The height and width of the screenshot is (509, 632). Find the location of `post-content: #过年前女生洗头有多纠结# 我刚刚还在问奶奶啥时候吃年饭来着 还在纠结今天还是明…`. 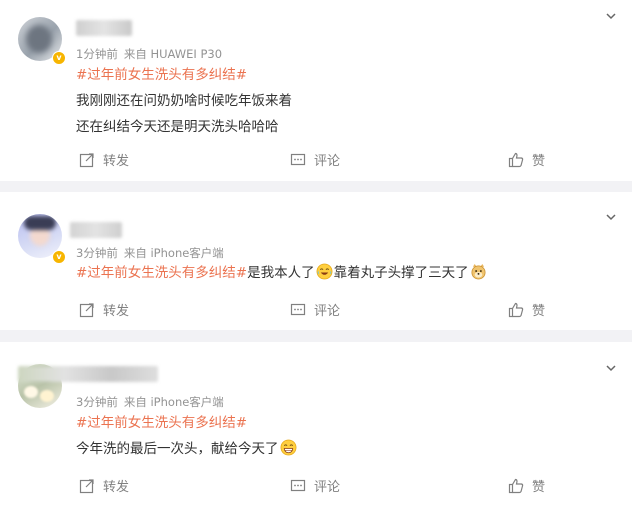

post-content: #过年前女生洗头有多纠结# 我刚刚还在问奶奶啥时候吃年饭来着 还在纠结今天还是明… is located at coordinates (184, 101).